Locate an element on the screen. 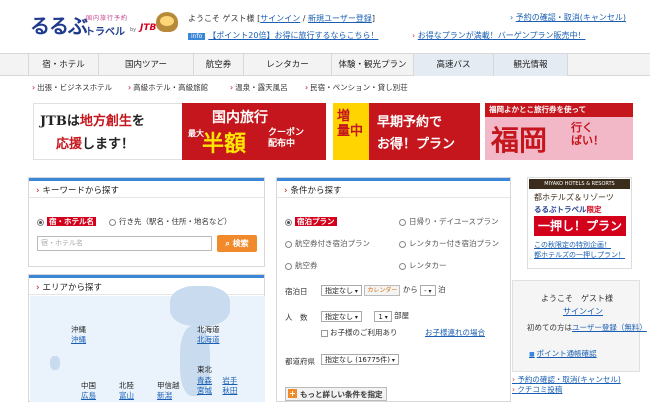 The width and height of the screenshot is (650, 402). banner1-oen: 応援 is located at coordinates (69, 144).